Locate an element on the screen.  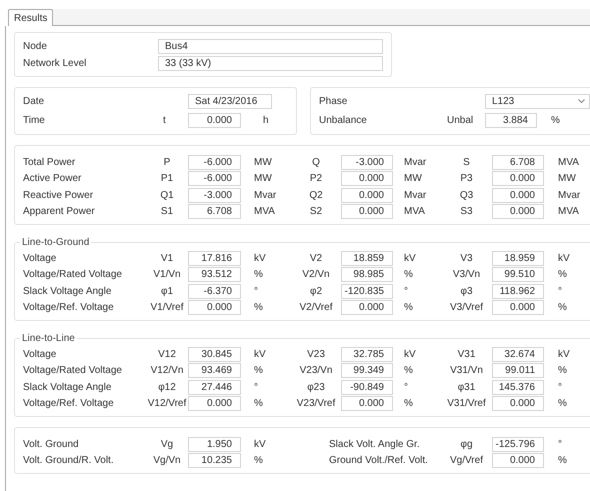
field-label: Network Level is located at coordinates (55, 64).